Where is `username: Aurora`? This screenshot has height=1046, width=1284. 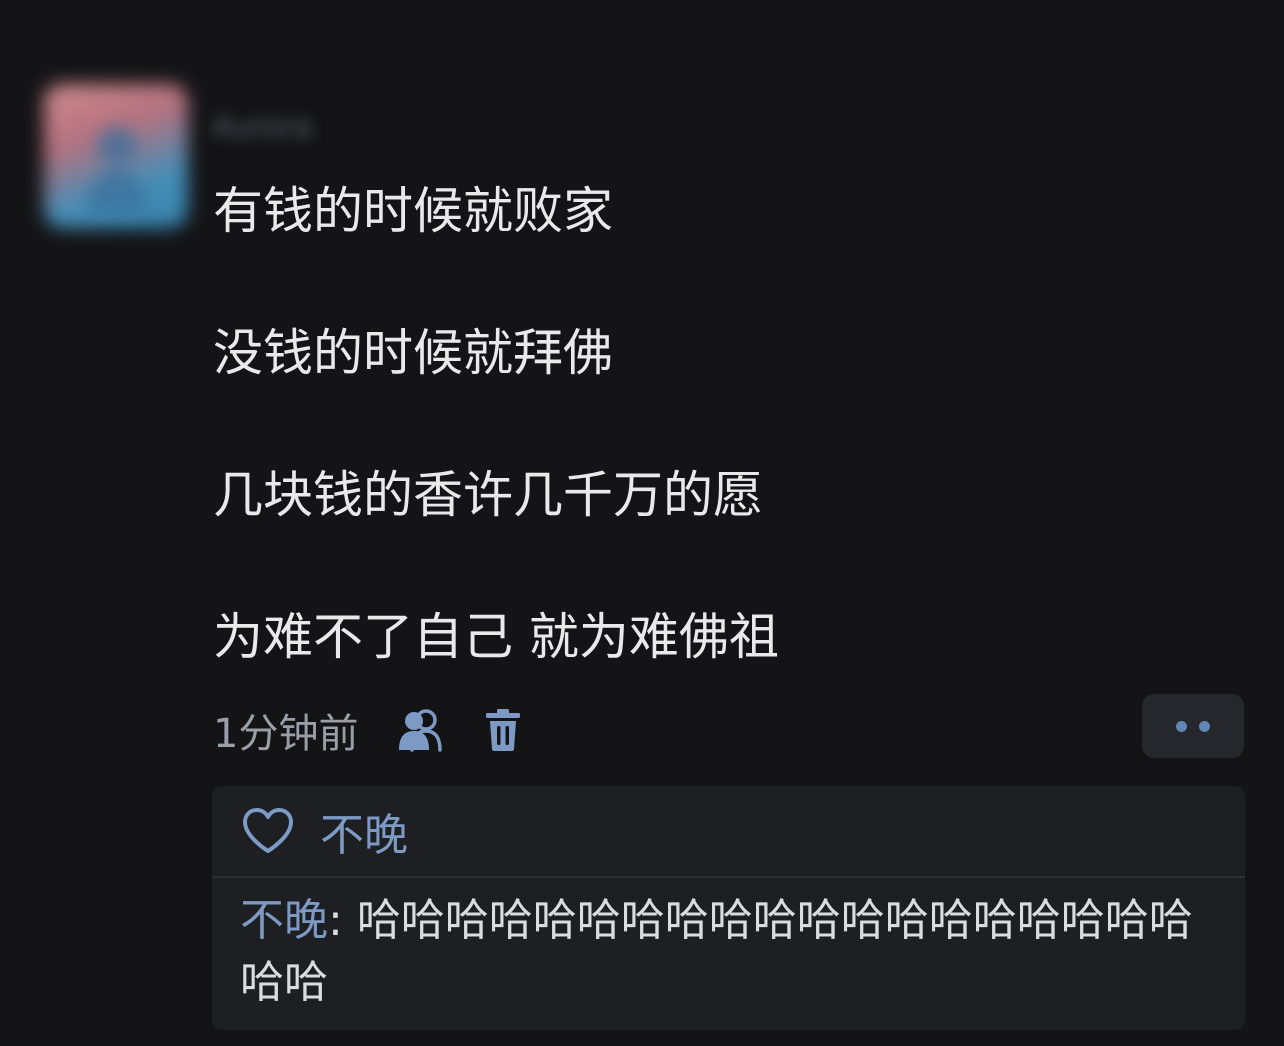
username: Aurora is located at coordinates (302, 130).